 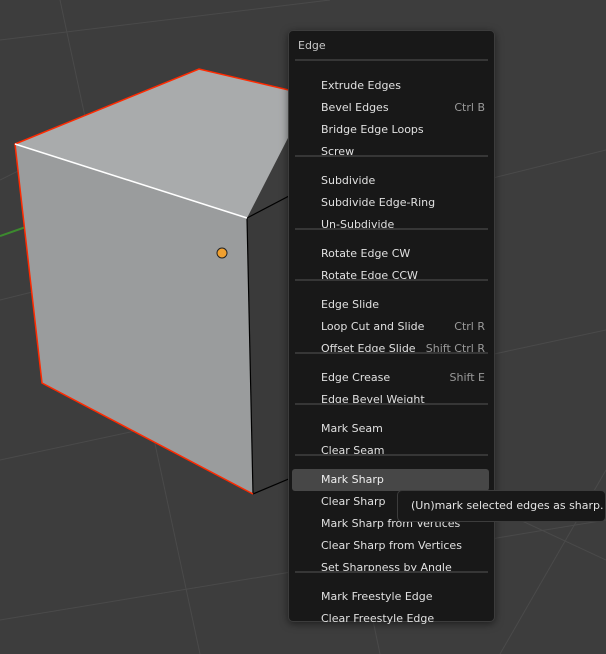 I want to click on menu-item-mark-sharp: Mark Sharp, so click(x=390, y=480).